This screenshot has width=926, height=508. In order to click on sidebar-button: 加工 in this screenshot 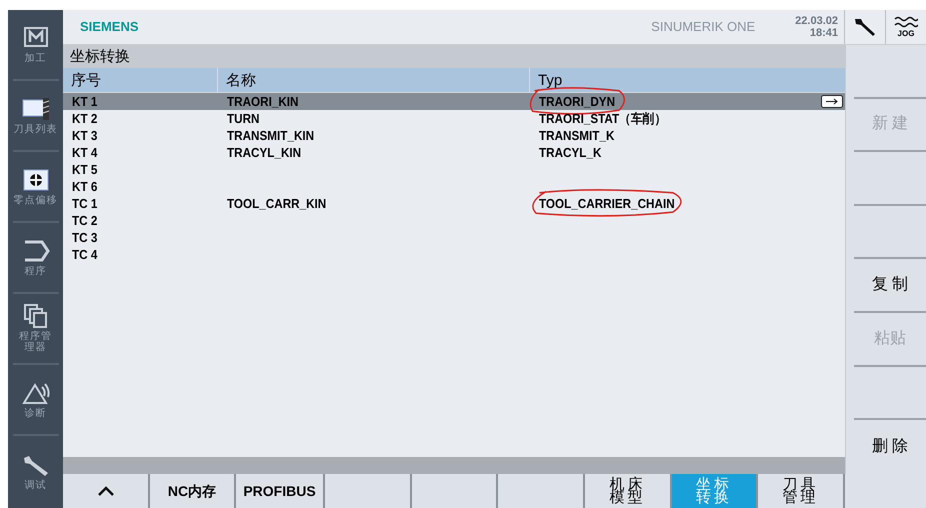, I will do `click(35, 45)`.